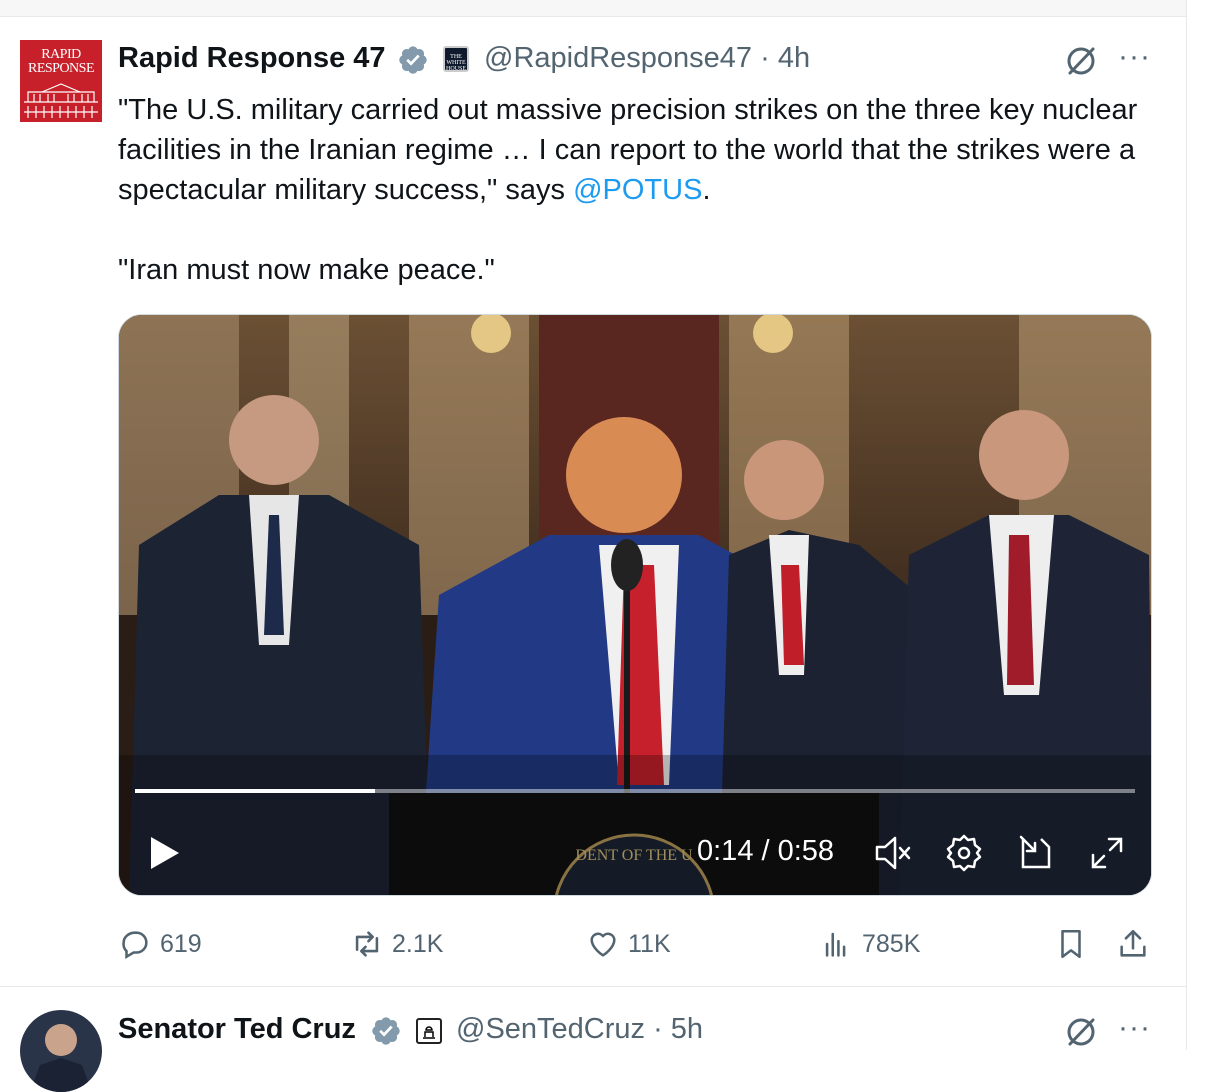  Describe the element at coordinates (603, 944) in the screenshot. I see `like-icon` at that location.